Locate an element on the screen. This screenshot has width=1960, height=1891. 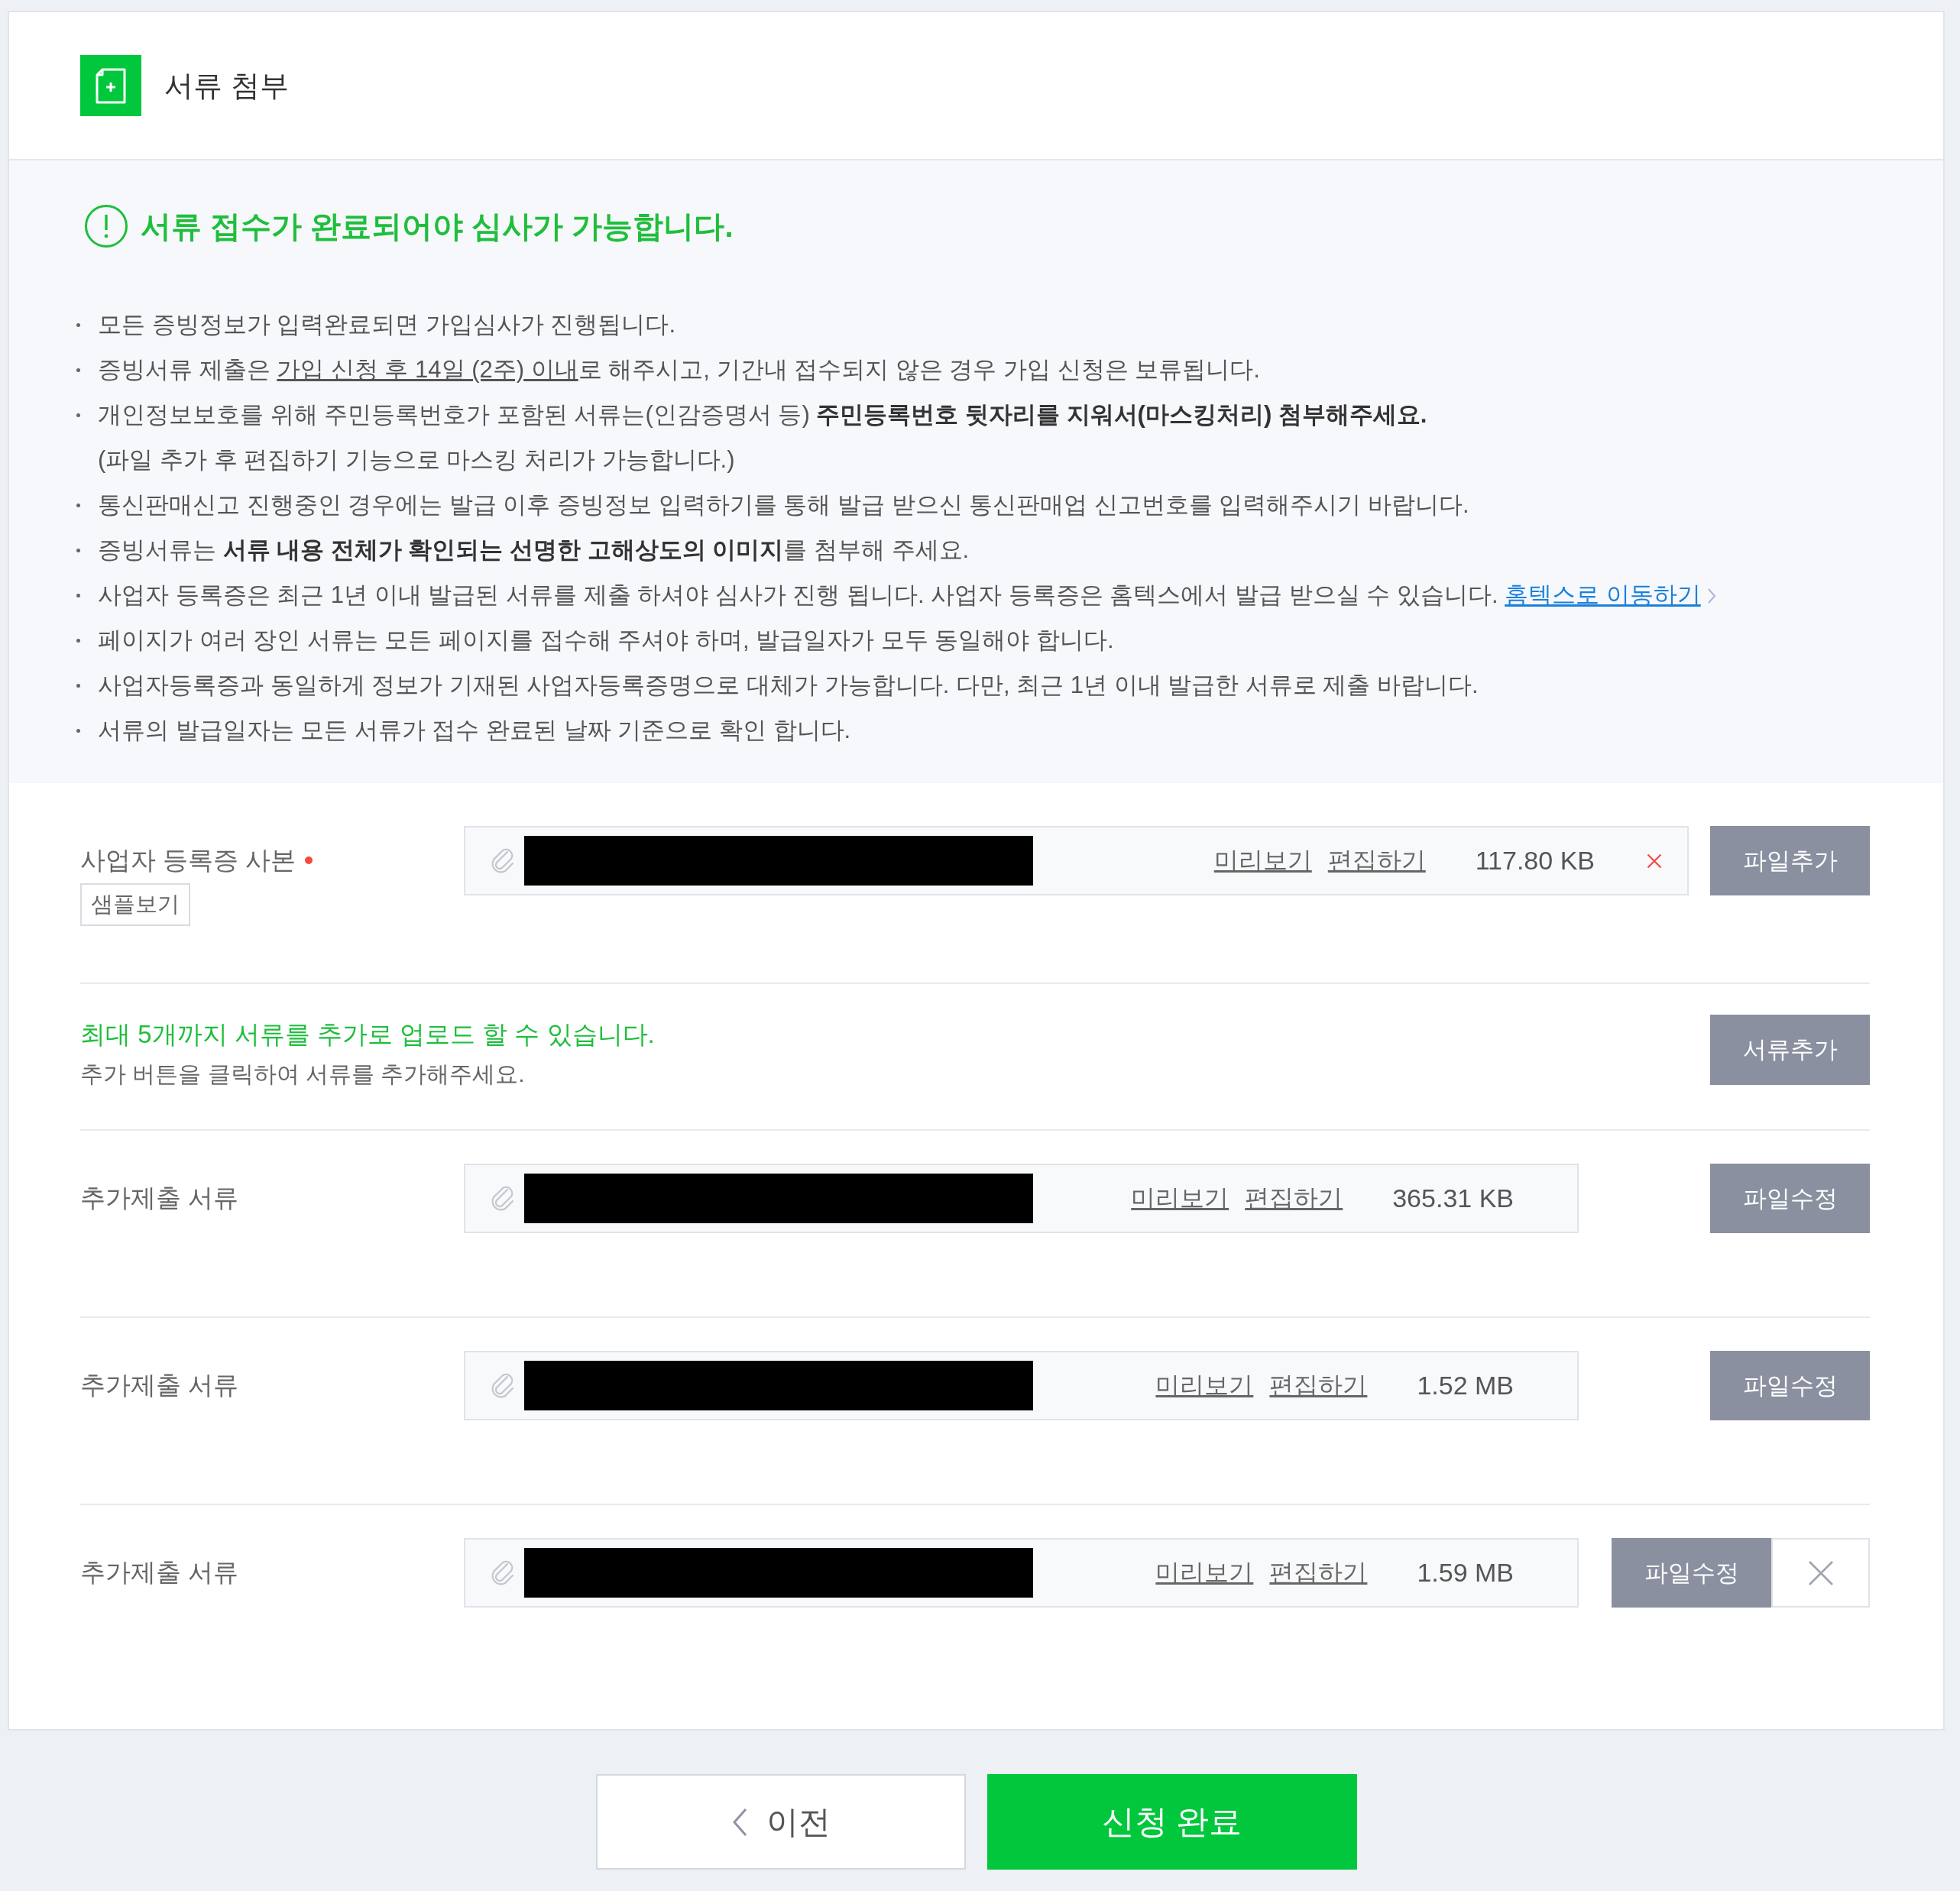
add-file-button: 파일추가 is located at coordinates (1790, 860).